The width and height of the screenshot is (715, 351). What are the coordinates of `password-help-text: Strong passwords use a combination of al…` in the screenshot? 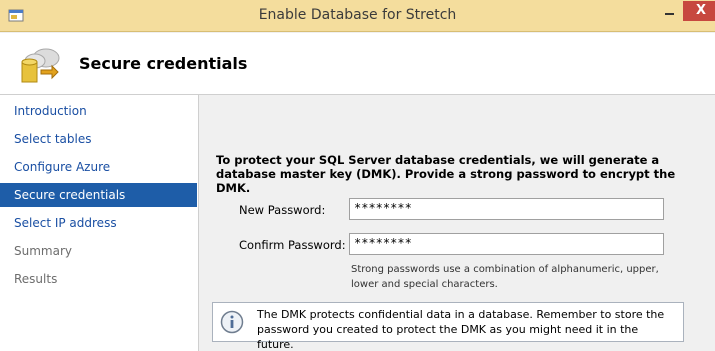 It's located at (505, 277).